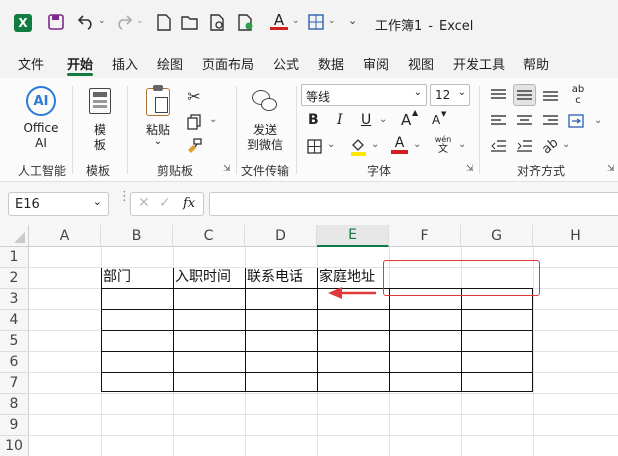  What do you see at coordinates (41, 128) in the screenshot?
I see `office-ai-label: Office` at bounding box center [41, 128].